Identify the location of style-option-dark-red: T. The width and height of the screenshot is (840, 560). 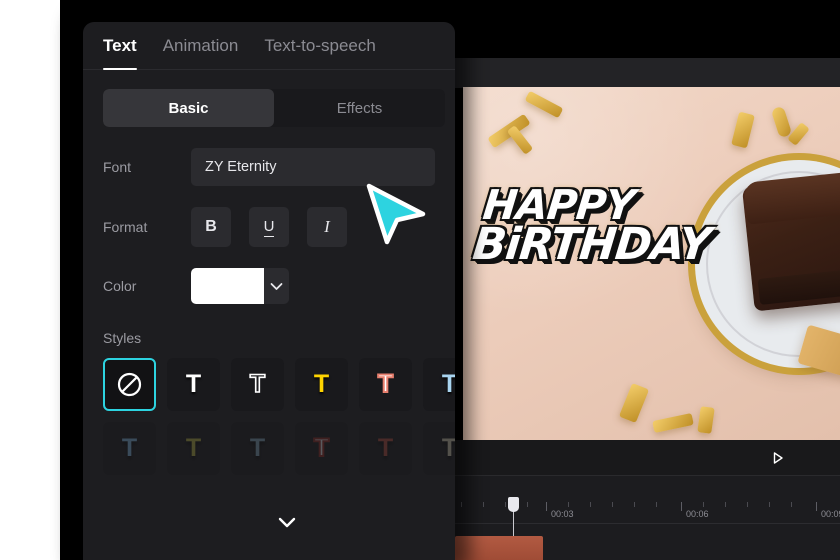
(385, 448).